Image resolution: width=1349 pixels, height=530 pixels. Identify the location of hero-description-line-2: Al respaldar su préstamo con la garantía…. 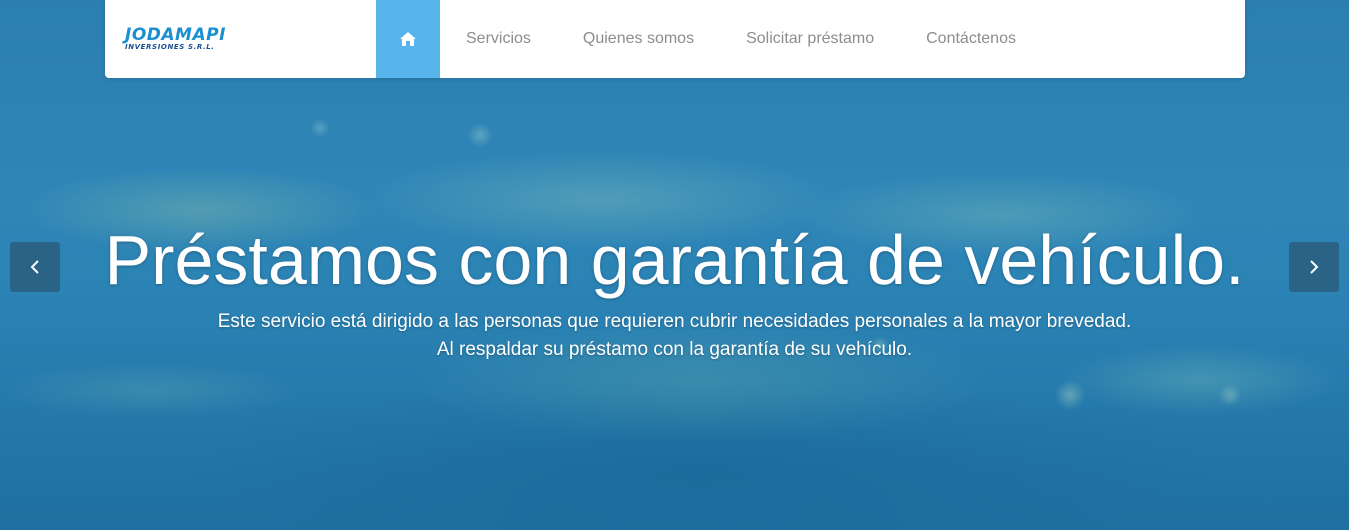
(674, 349).